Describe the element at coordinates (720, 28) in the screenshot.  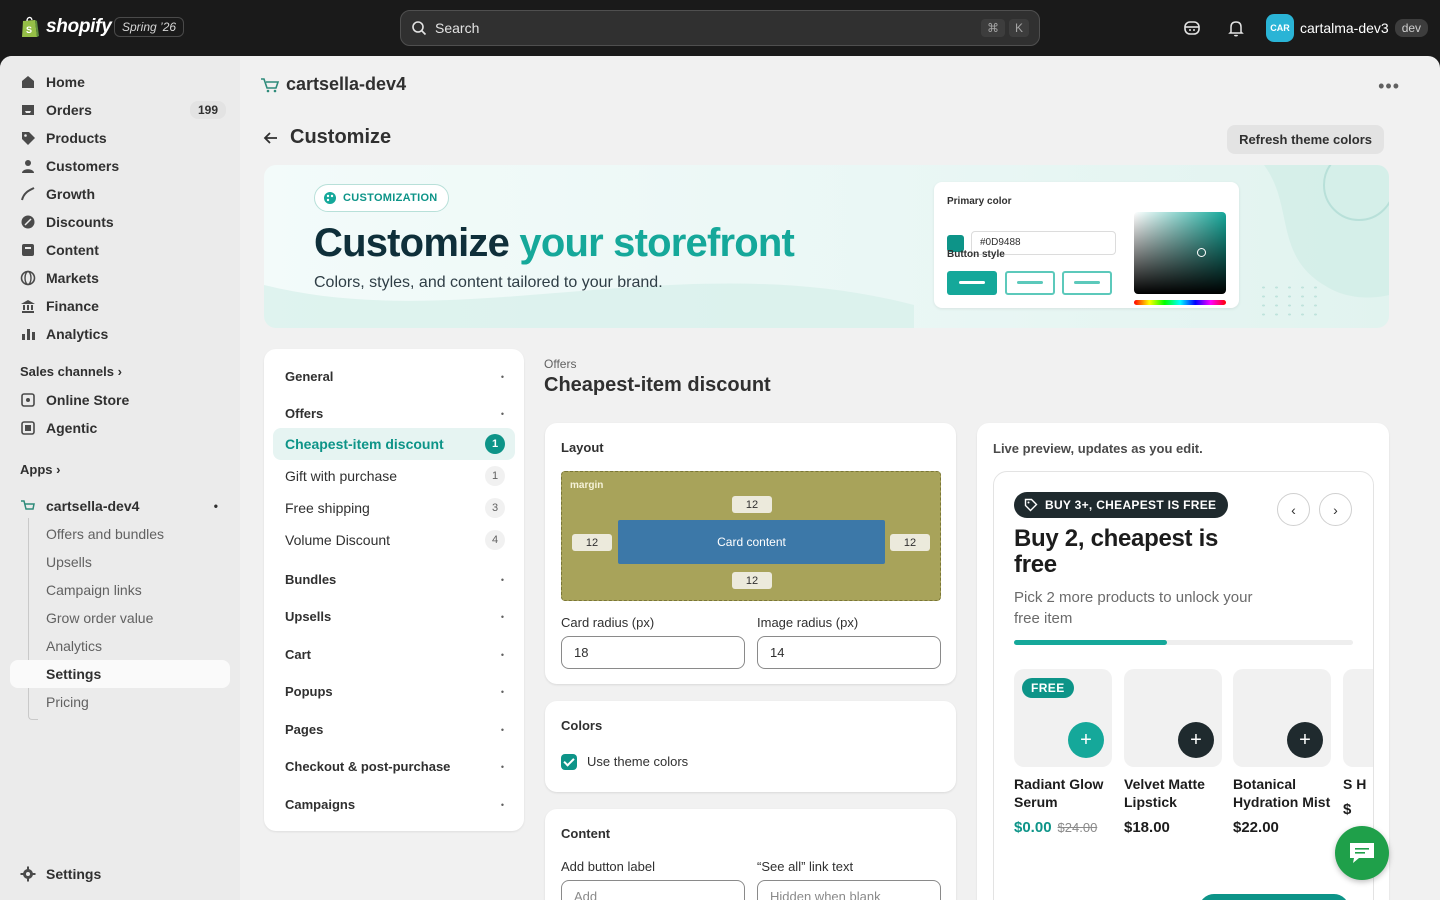
I see `search-bar: Search ⌘ K` at that location.